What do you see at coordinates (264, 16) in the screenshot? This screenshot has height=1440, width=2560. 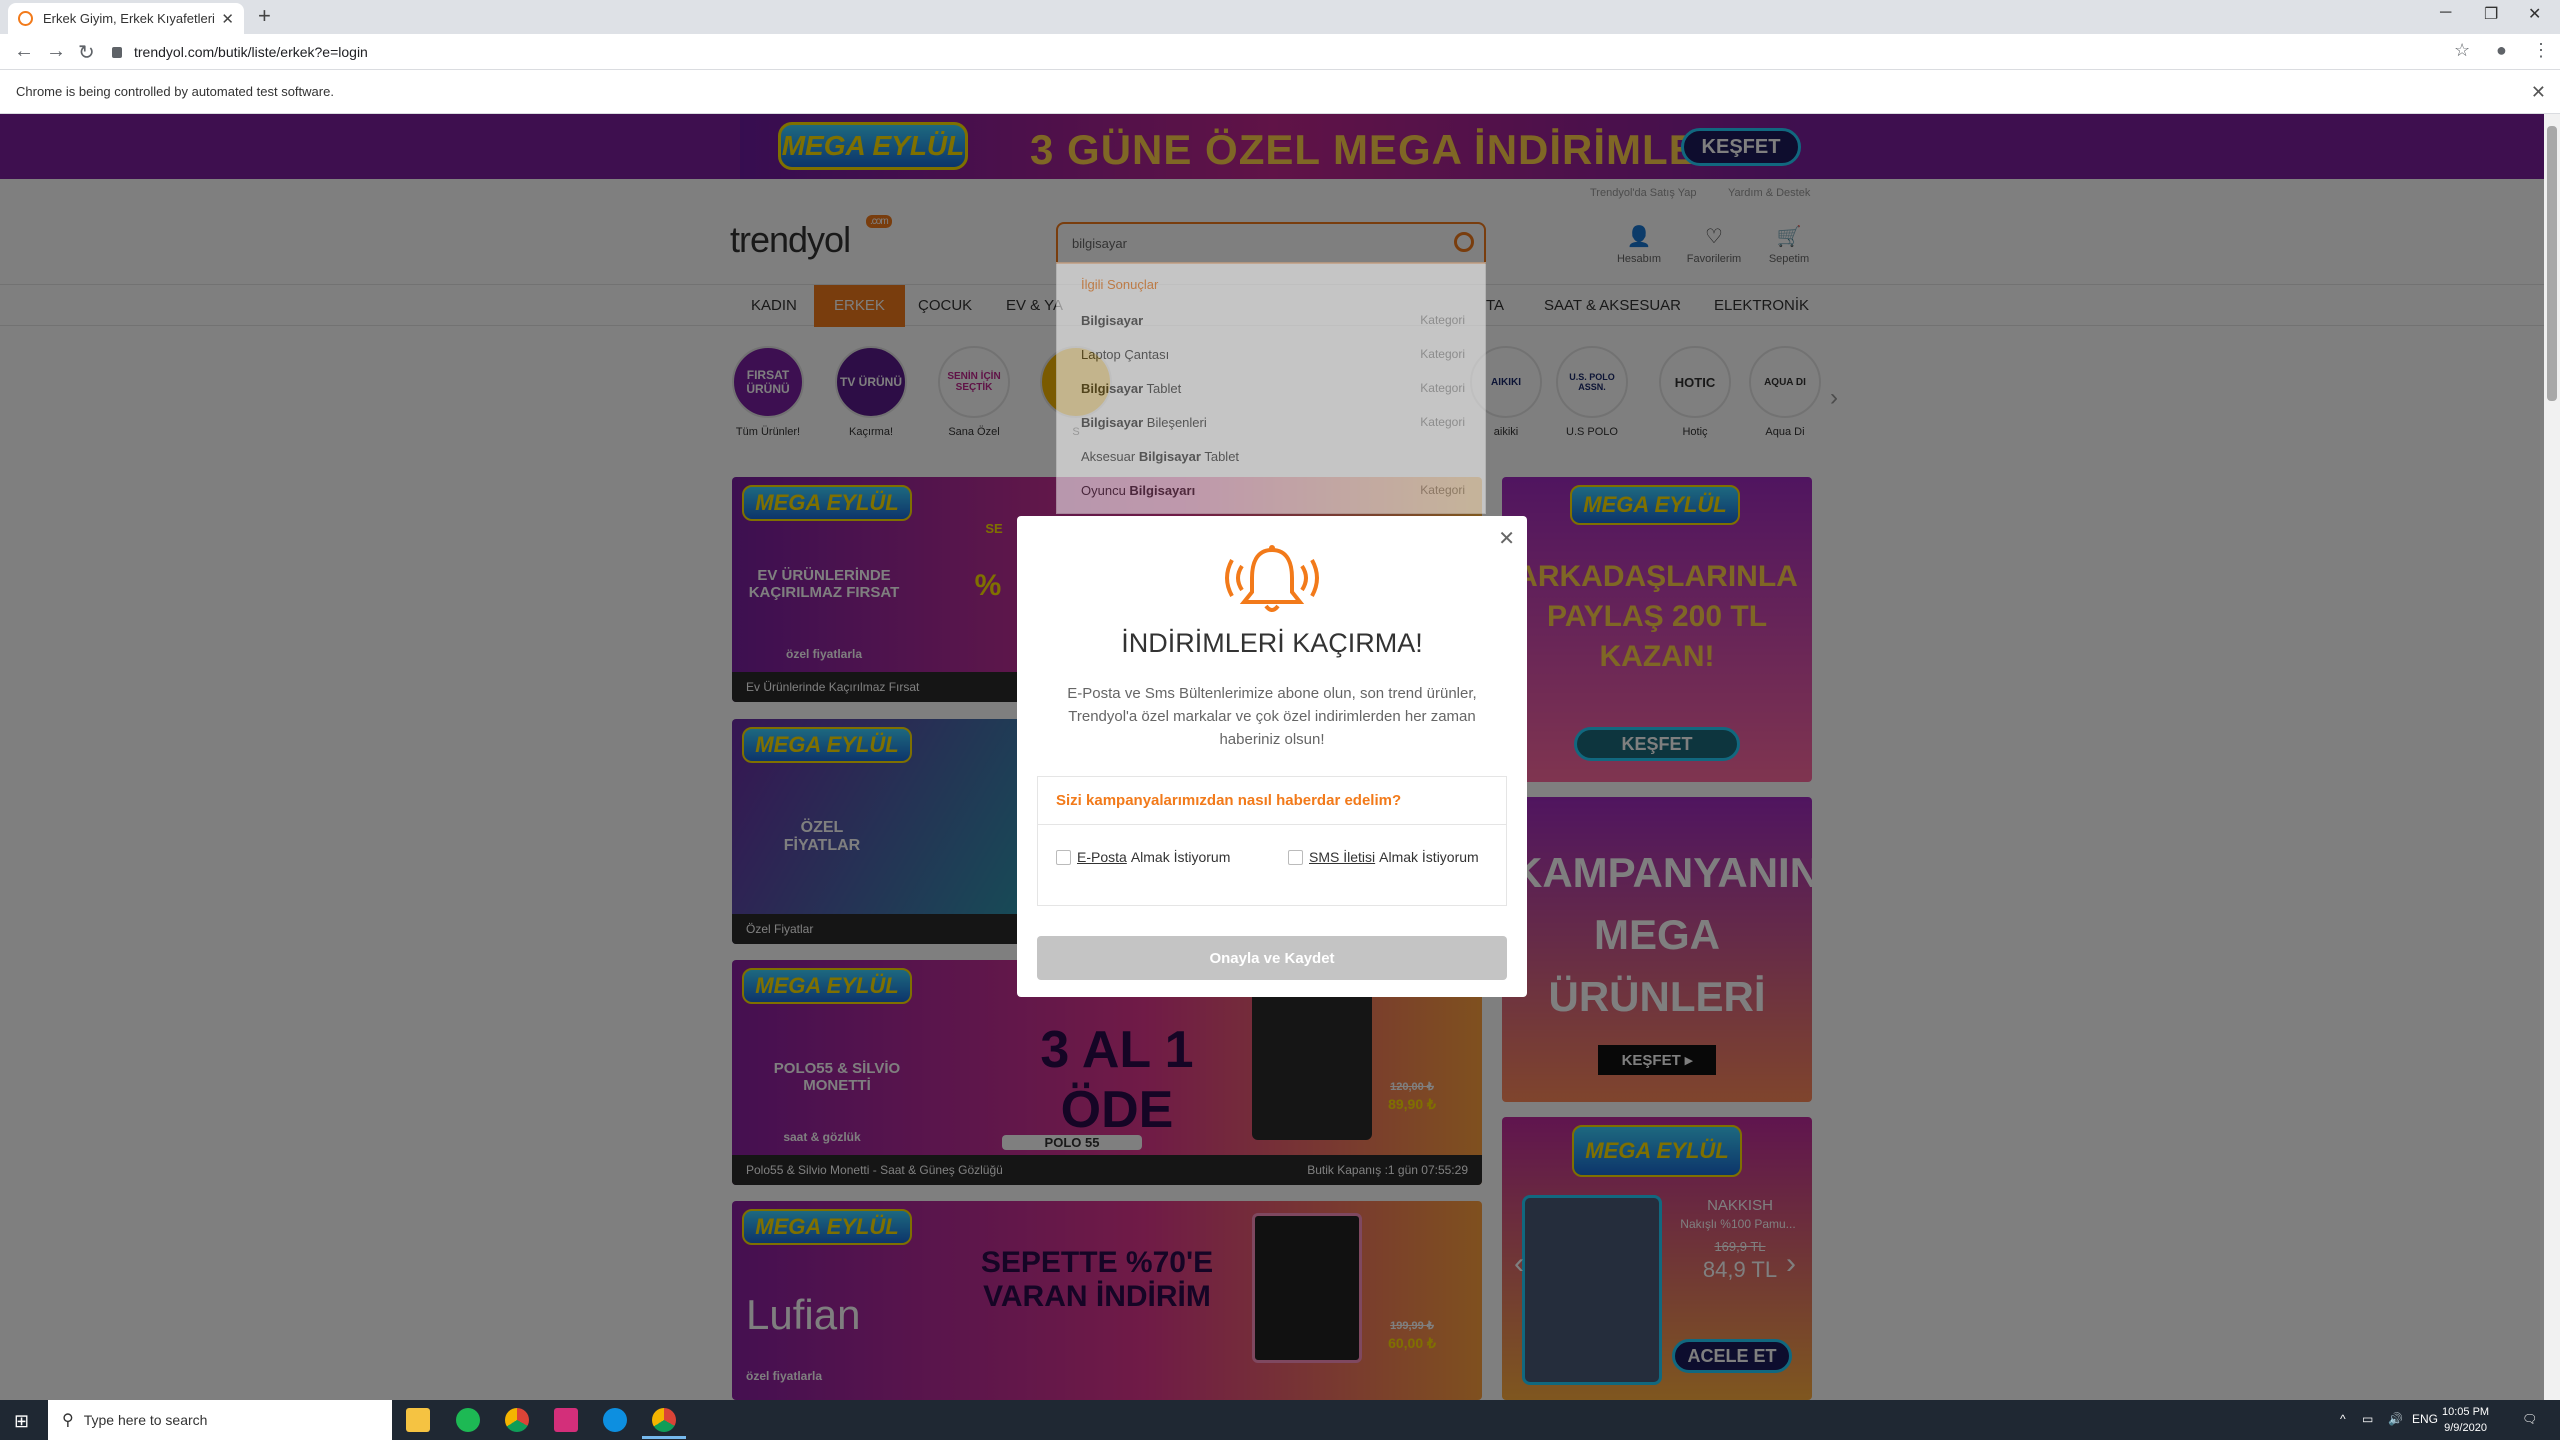 I see `new-tab-button: +` at bounding box center [264, 16].